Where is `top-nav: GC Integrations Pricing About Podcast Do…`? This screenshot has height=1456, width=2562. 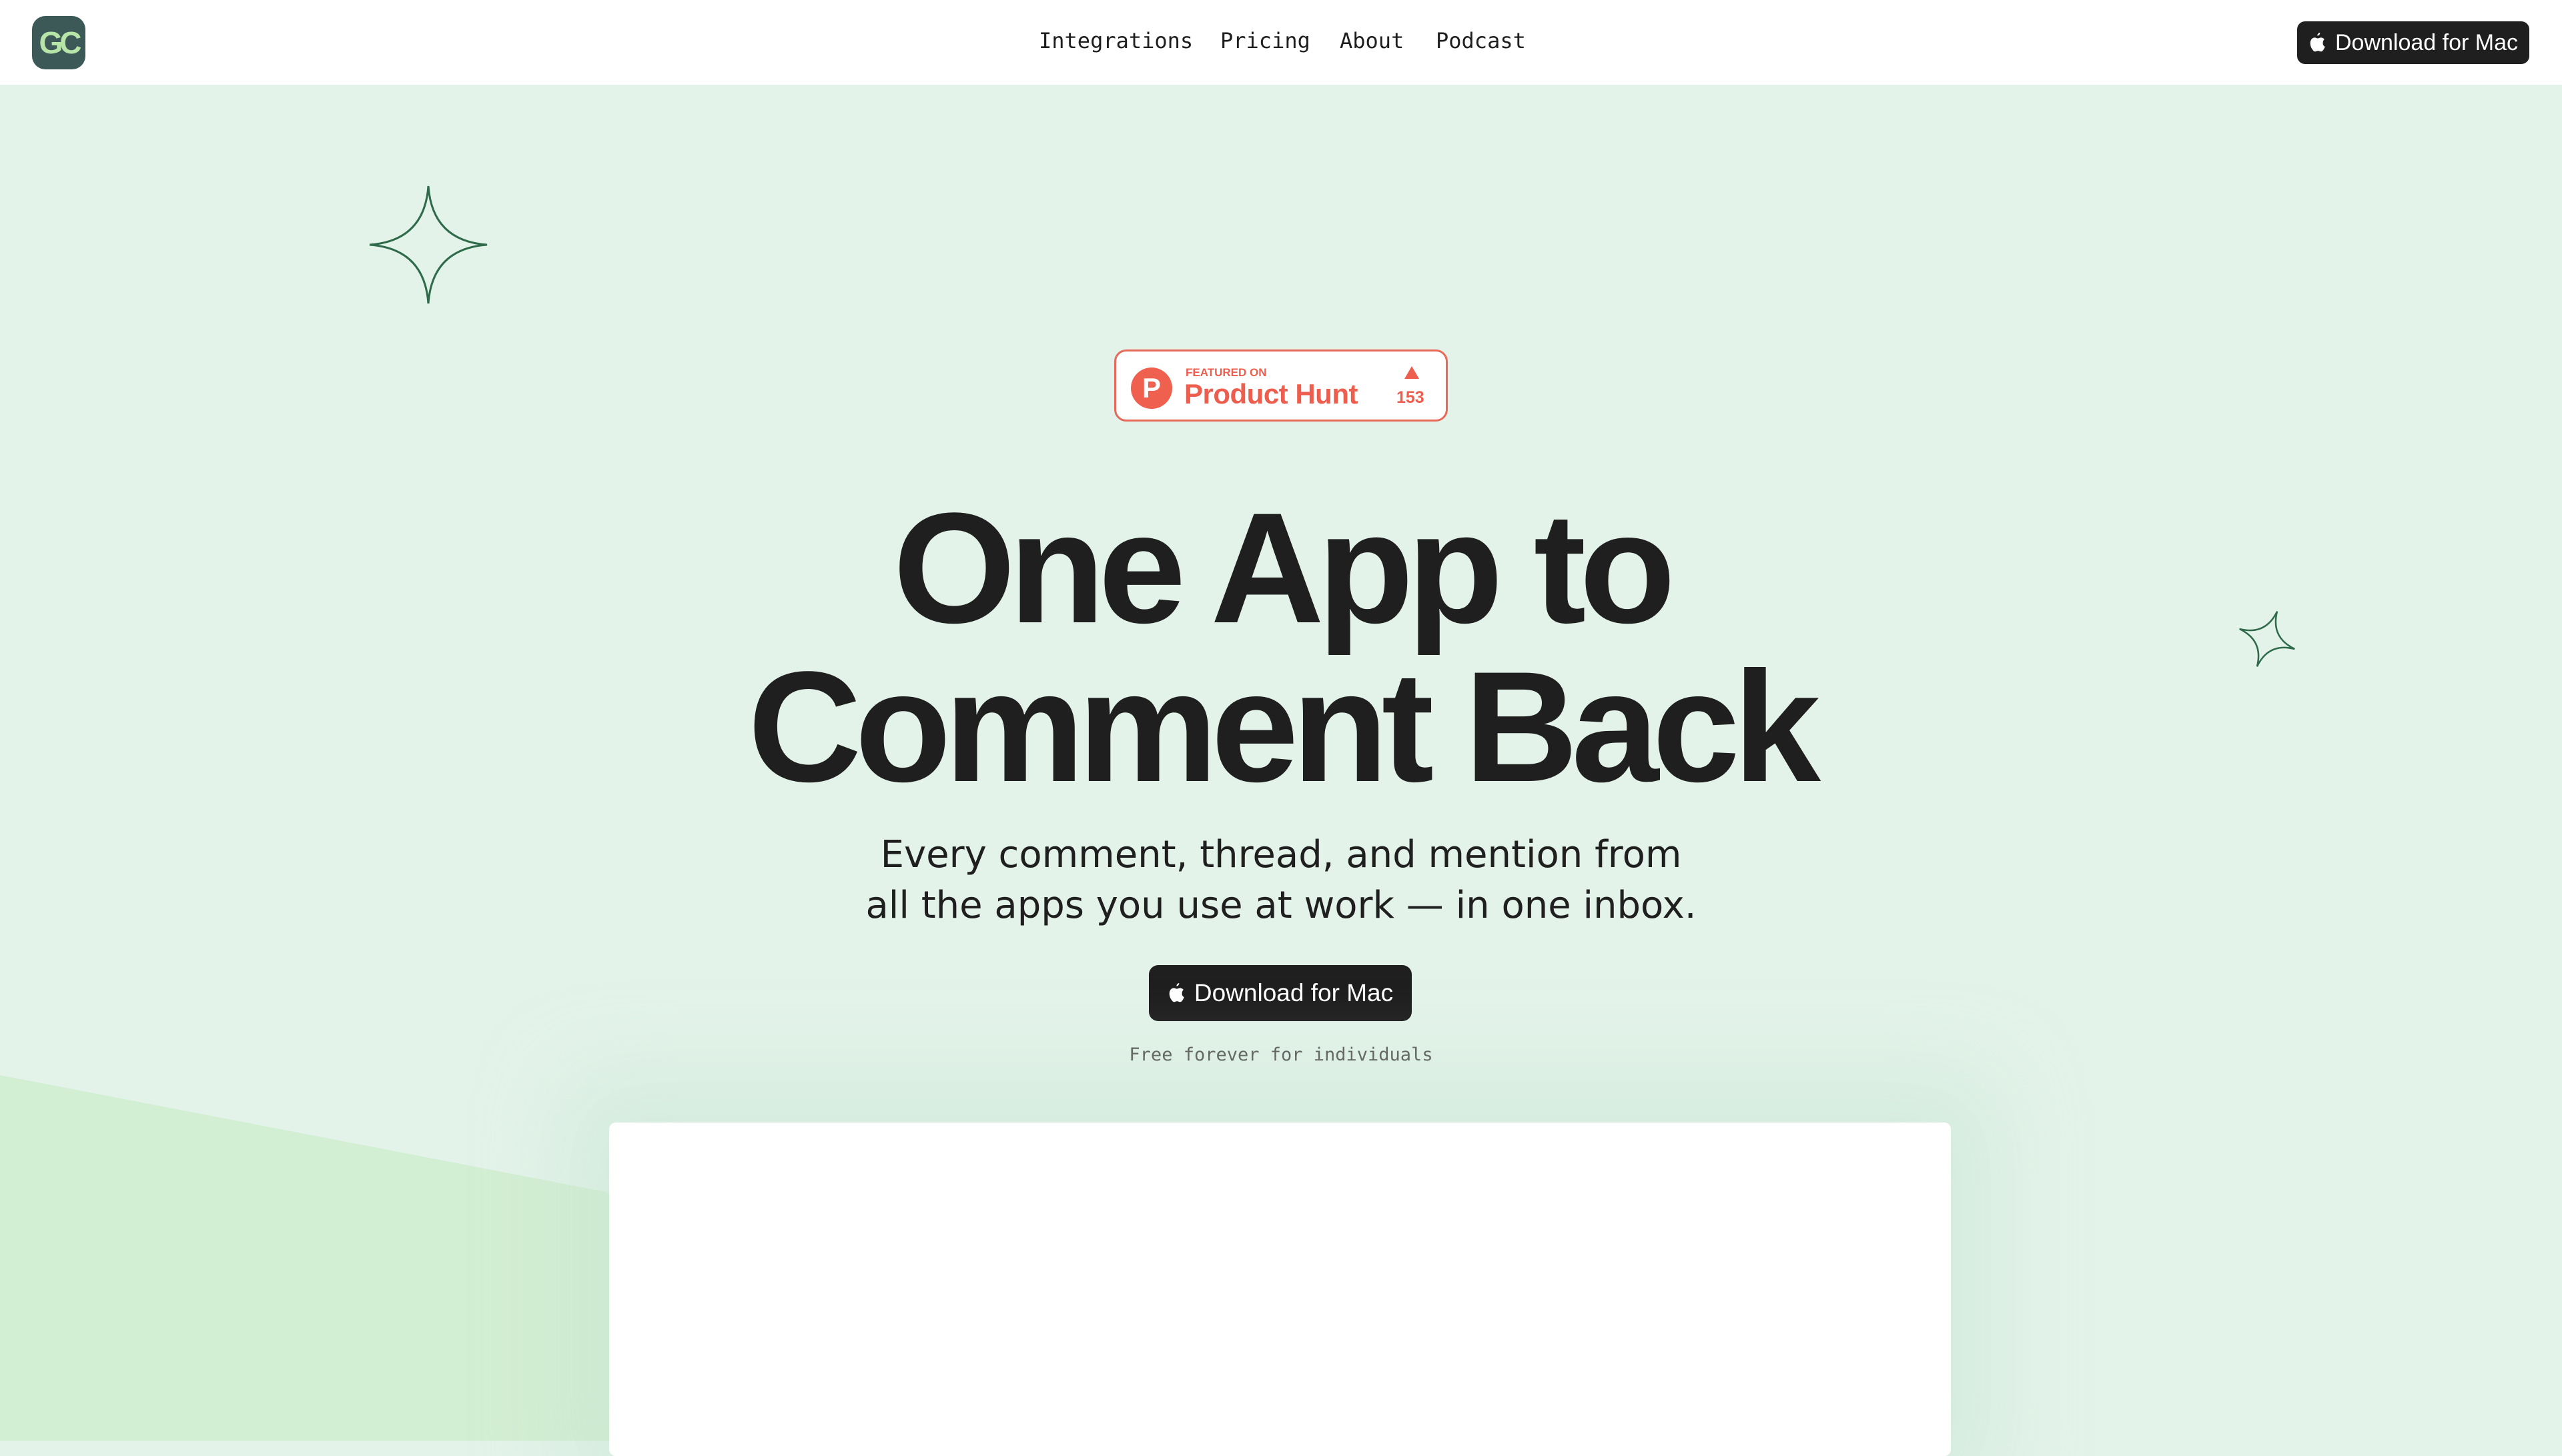
top-nav: GC Integrations Pricing About Podcast Do… is located at coordinates (1281, 42).